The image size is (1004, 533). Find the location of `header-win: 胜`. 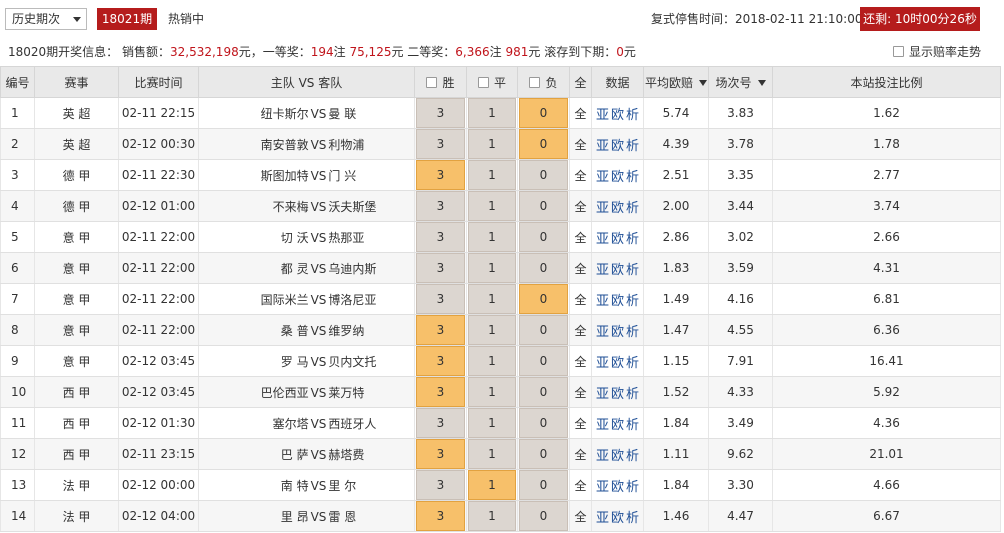

header-win: 胜 is located at coordinates (440, 82).